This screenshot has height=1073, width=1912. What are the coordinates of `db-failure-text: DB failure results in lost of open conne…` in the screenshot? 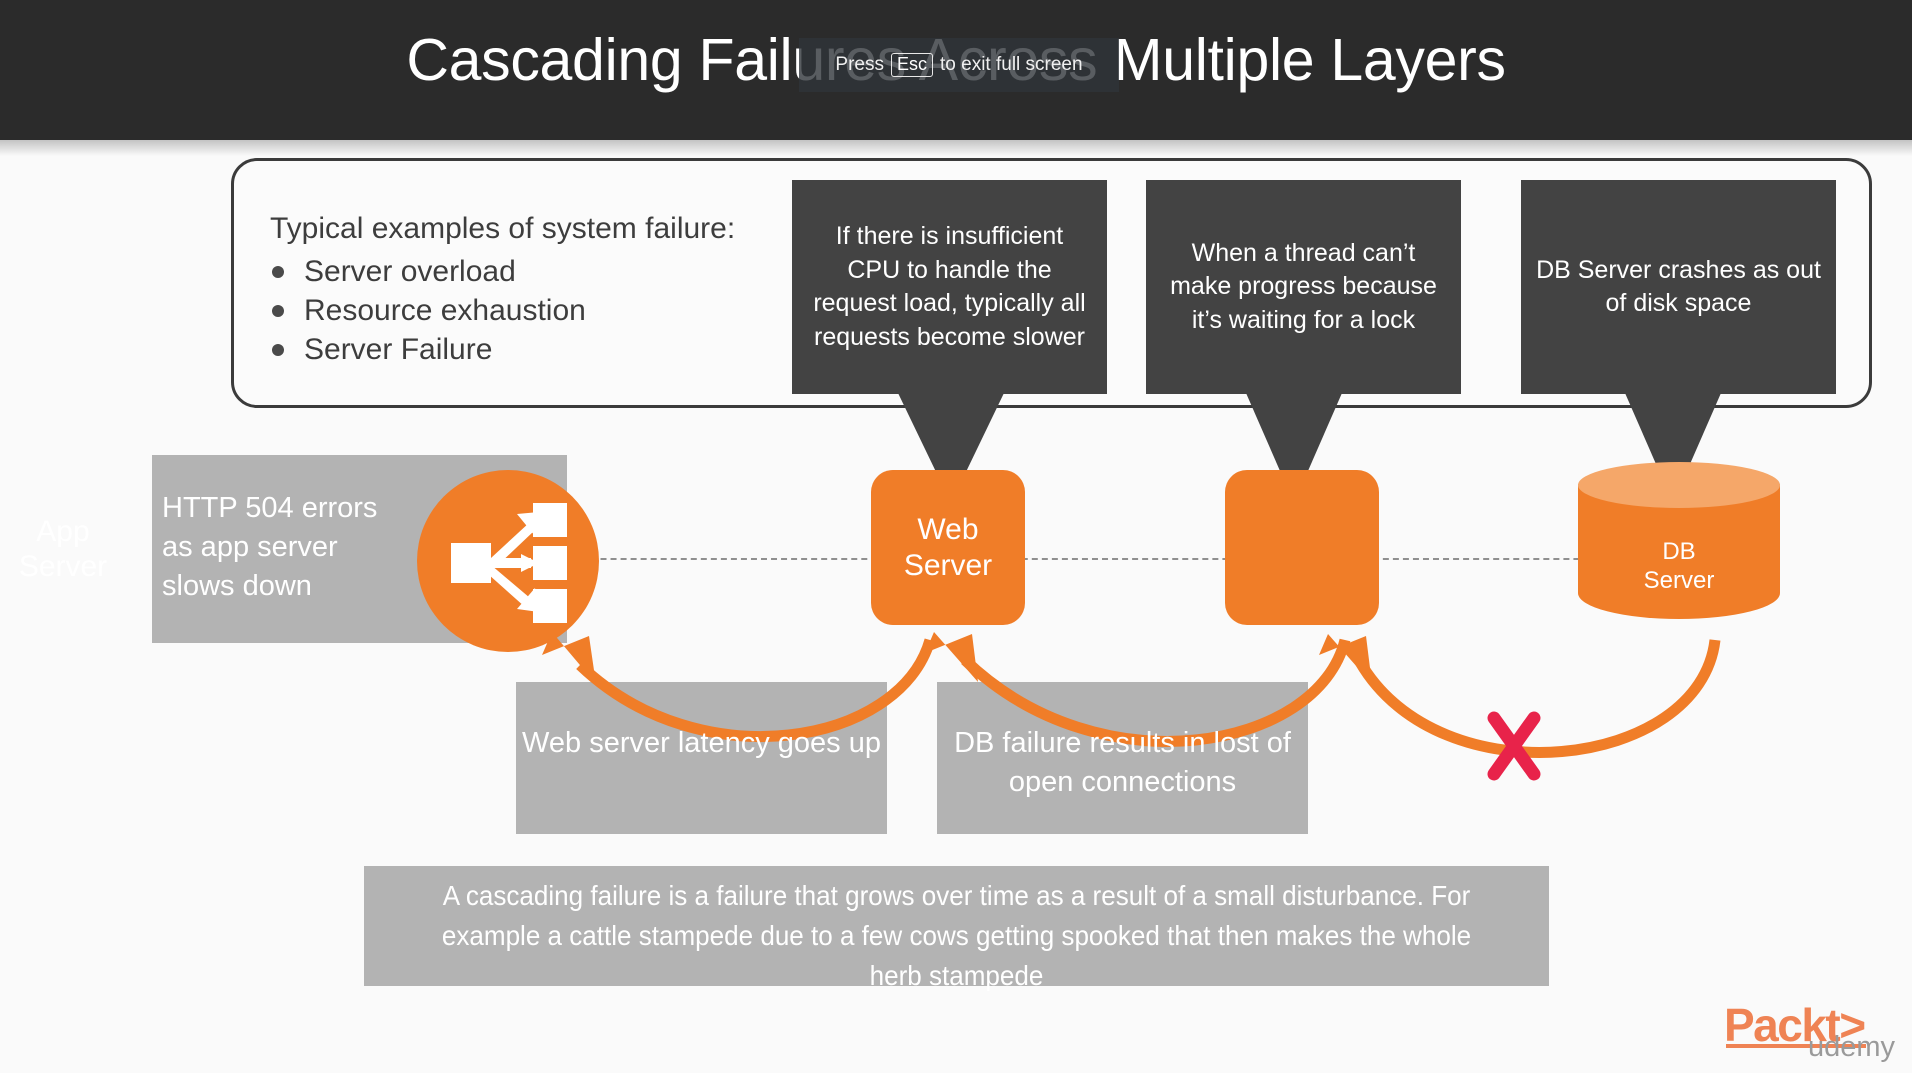 It's located at (1122, 763).